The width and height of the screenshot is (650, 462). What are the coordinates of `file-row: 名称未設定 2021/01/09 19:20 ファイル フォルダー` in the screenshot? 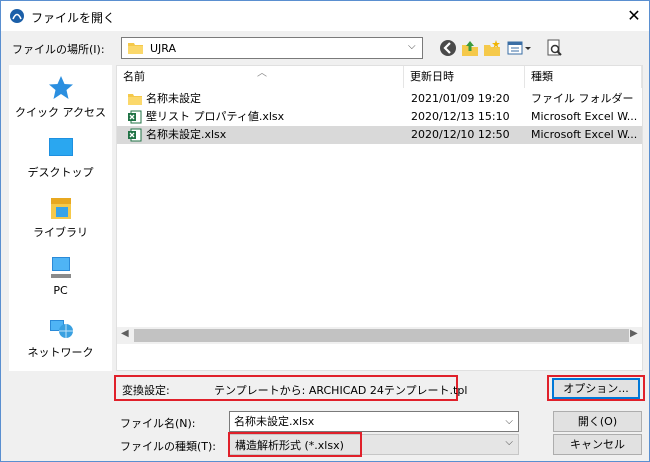 It's located at (379, 99).